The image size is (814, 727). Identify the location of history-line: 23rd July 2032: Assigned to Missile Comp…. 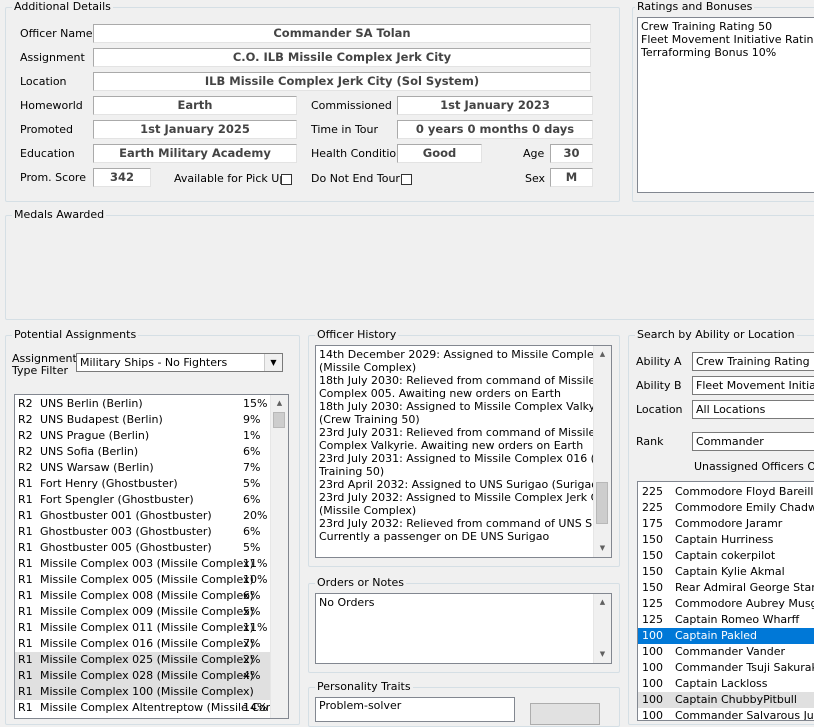
(465, 497).